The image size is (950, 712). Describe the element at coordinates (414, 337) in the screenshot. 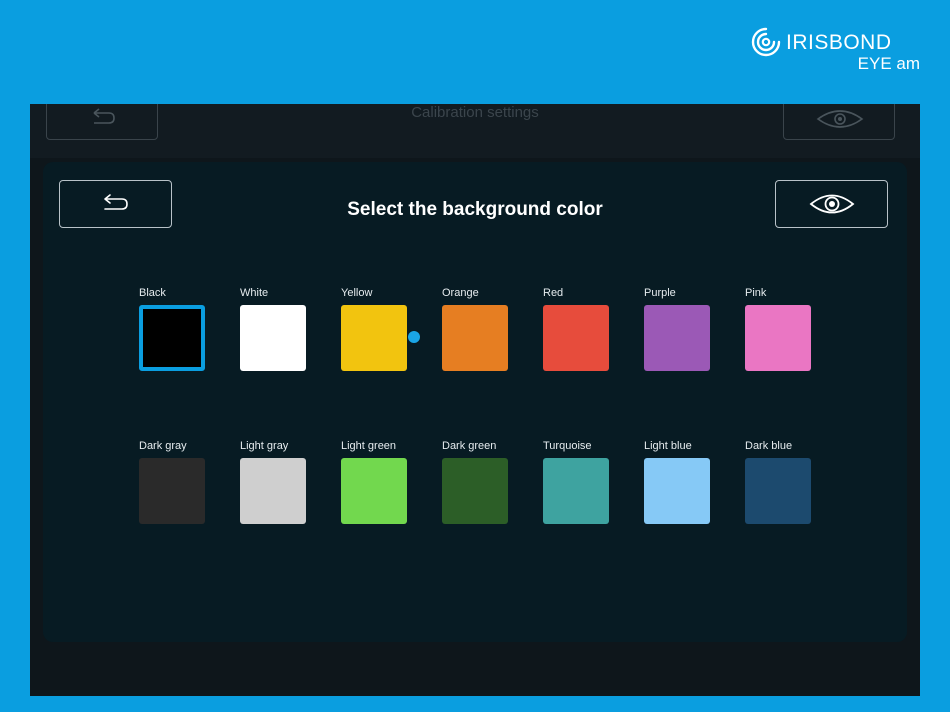

I see `gaze-pointer-dot` at that location.